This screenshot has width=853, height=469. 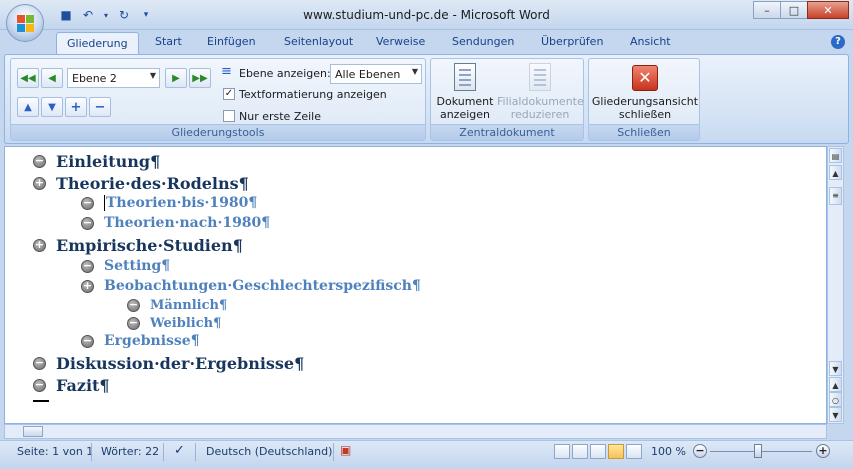 I want to click on maximize-button: □, so click(x=794, y=10).